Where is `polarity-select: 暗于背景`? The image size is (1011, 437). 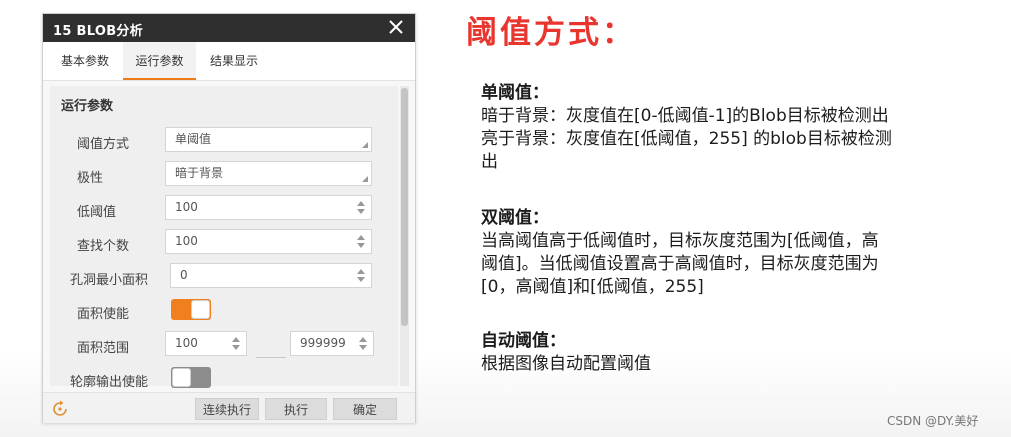
polarity-select: 暗于背景 is located at coordinates (268, 173).